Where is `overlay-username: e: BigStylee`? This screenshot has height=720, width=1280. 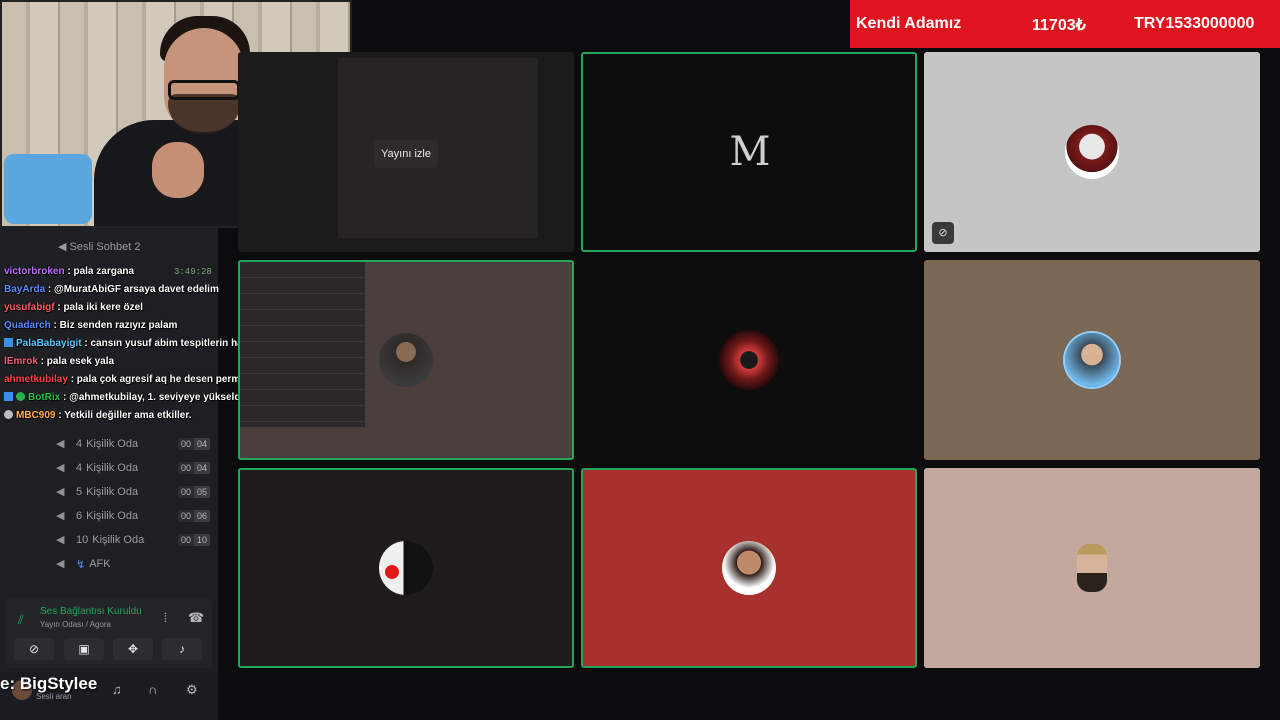 overlay-username: e: BigStylee is located at coordinates (49, 683).